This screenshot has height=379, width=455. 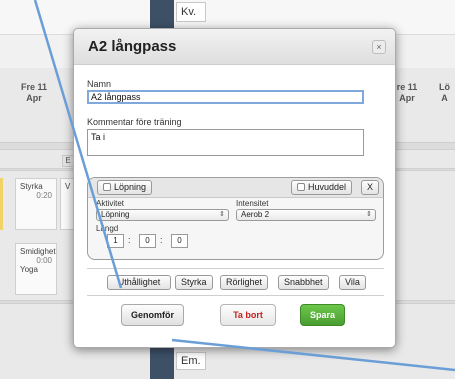 I want to click on add-strength-button: Styrka, so click(x=194, y=282).